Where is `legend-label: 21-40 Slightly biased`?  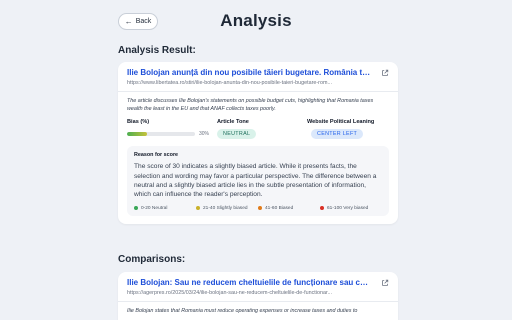 legend-label: 21-40 Slightly biased is located at coordinates (225, 208).